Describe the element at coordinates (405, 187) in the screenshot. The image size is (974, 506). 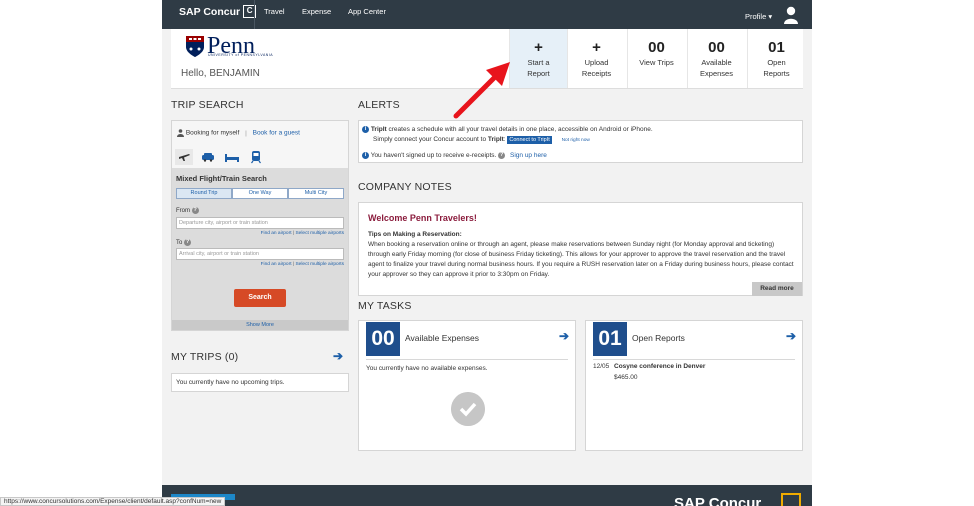
I see `company-notes-title: COMPANY NOTES` at that location.